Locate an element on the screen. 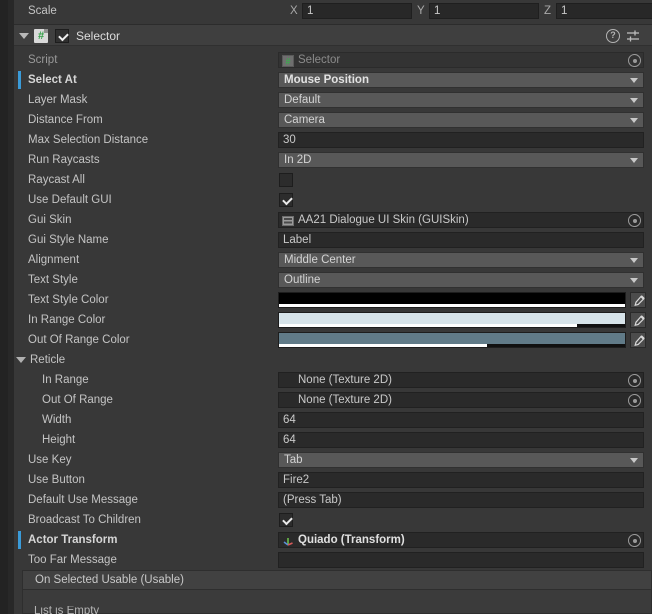 This screenshot has height=614, width=652. property-row: Alignment Middle Center is located at coordinates (333, 260).